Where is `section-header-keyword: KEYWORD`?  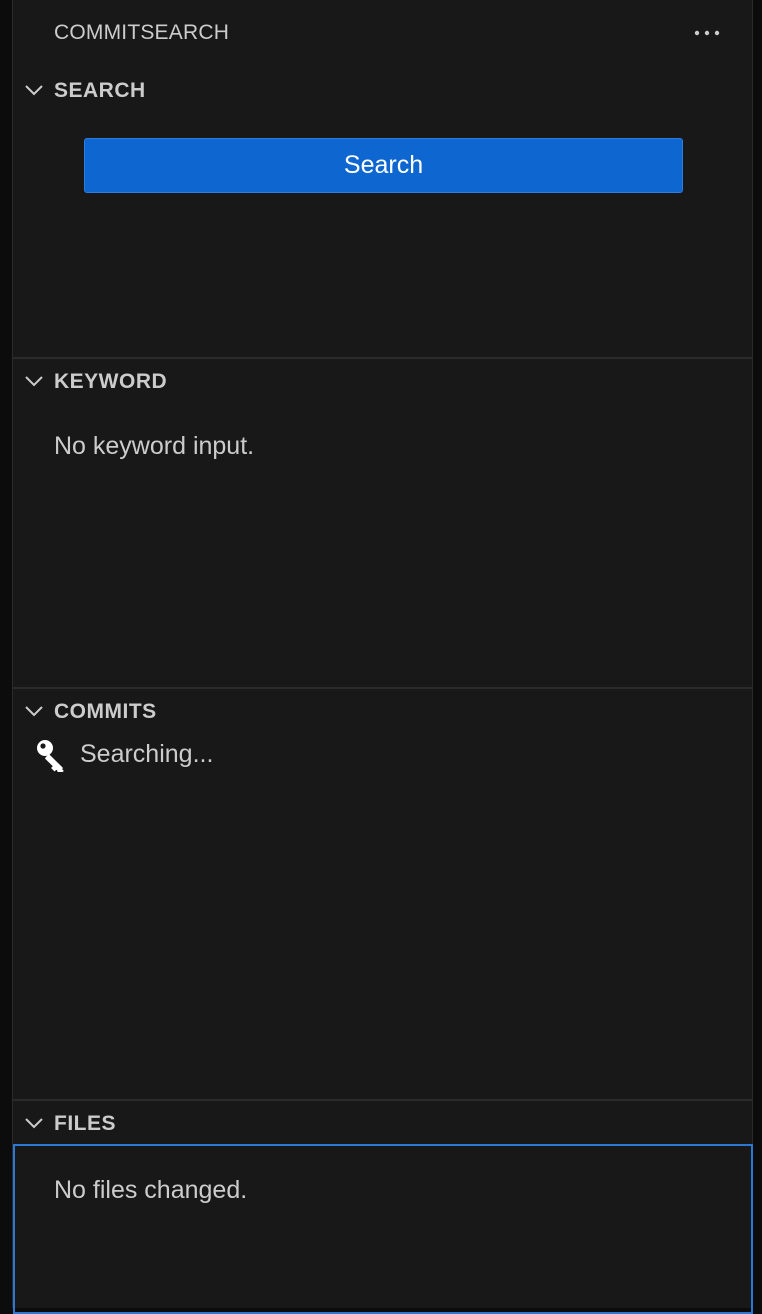
section-header-keyword: KEYWORD is located at coordinates (382, 381).